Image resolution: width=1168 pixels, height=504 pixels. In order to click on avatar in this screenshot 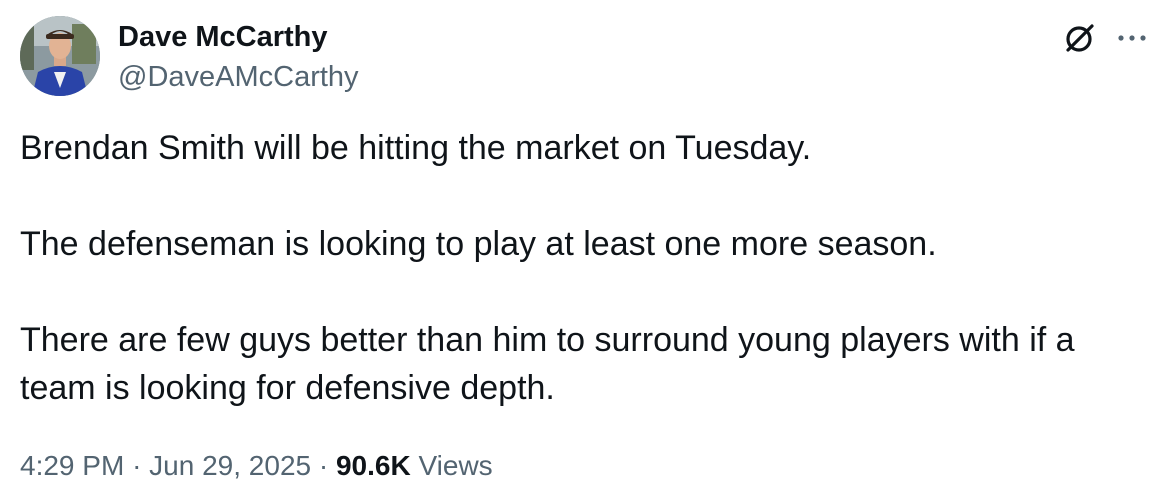, I will do `click(60, 56)`.